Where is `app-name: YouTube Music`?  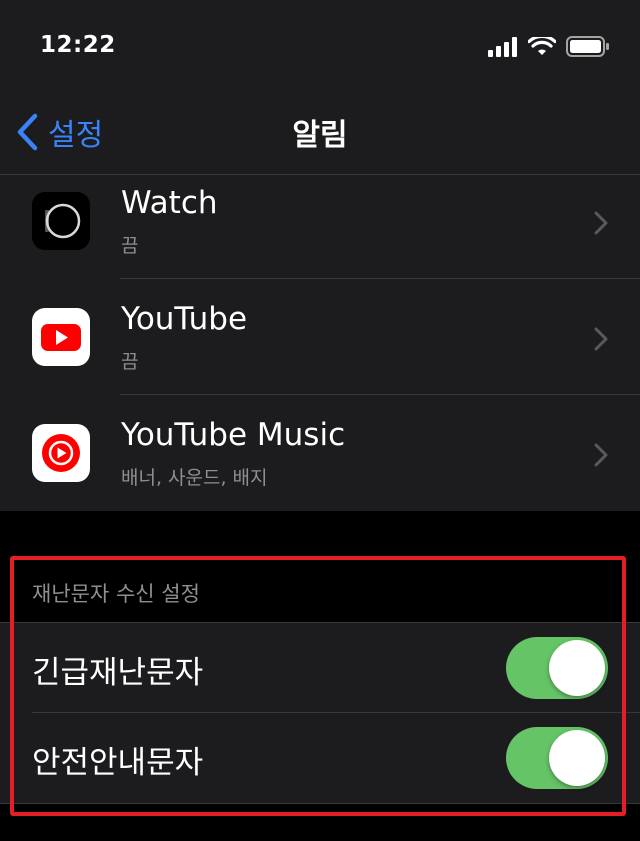 app-name: YouTube Music is located at coordinates (233, 435).